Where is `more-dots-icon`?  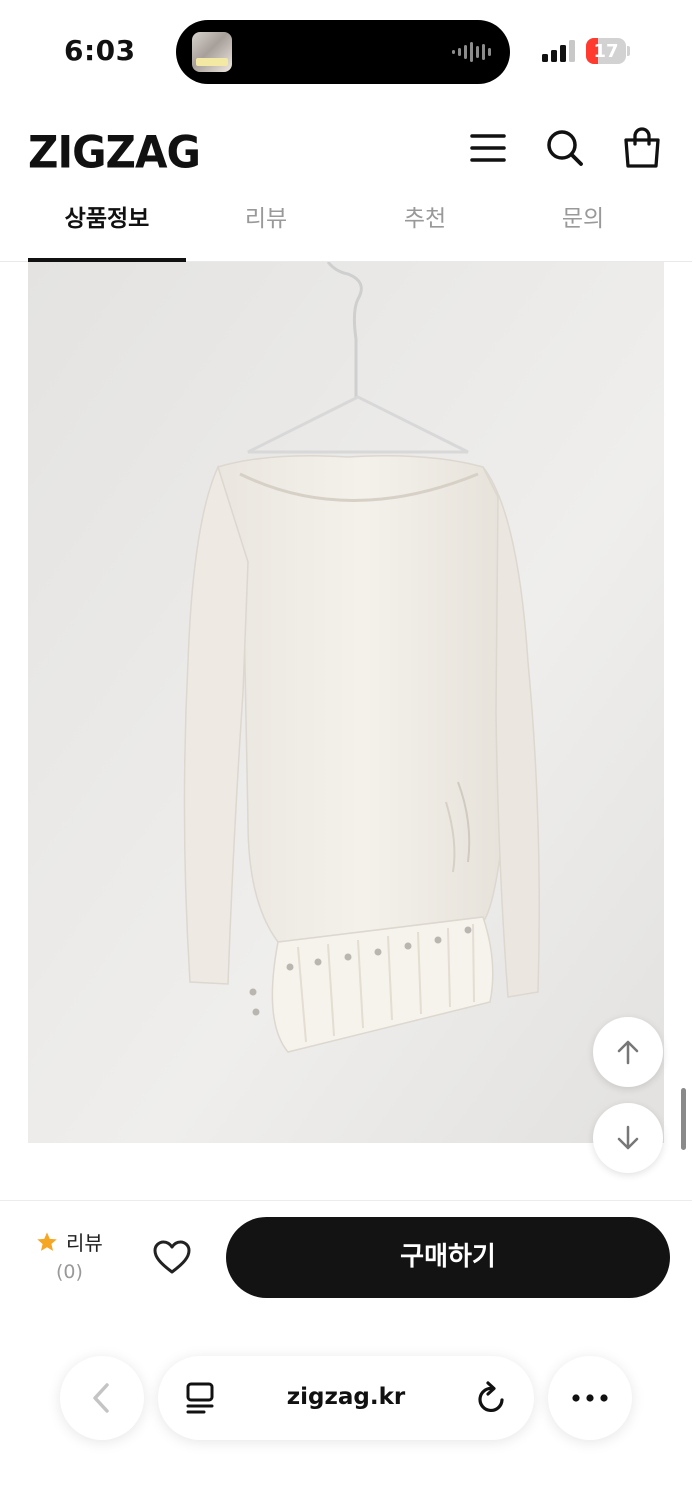
more-dots-icon is located at coordinates (590, 1398).